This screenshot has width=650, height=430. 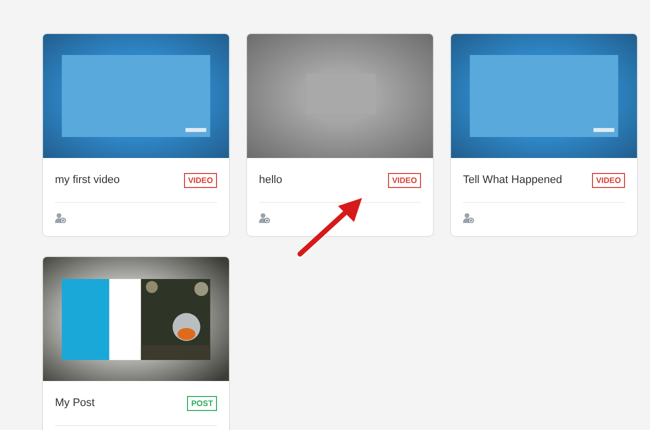 What do you see at coordinates (75, 403) in the screenshot?
I see `card-title: My Post` at bounding box center [75, 403].